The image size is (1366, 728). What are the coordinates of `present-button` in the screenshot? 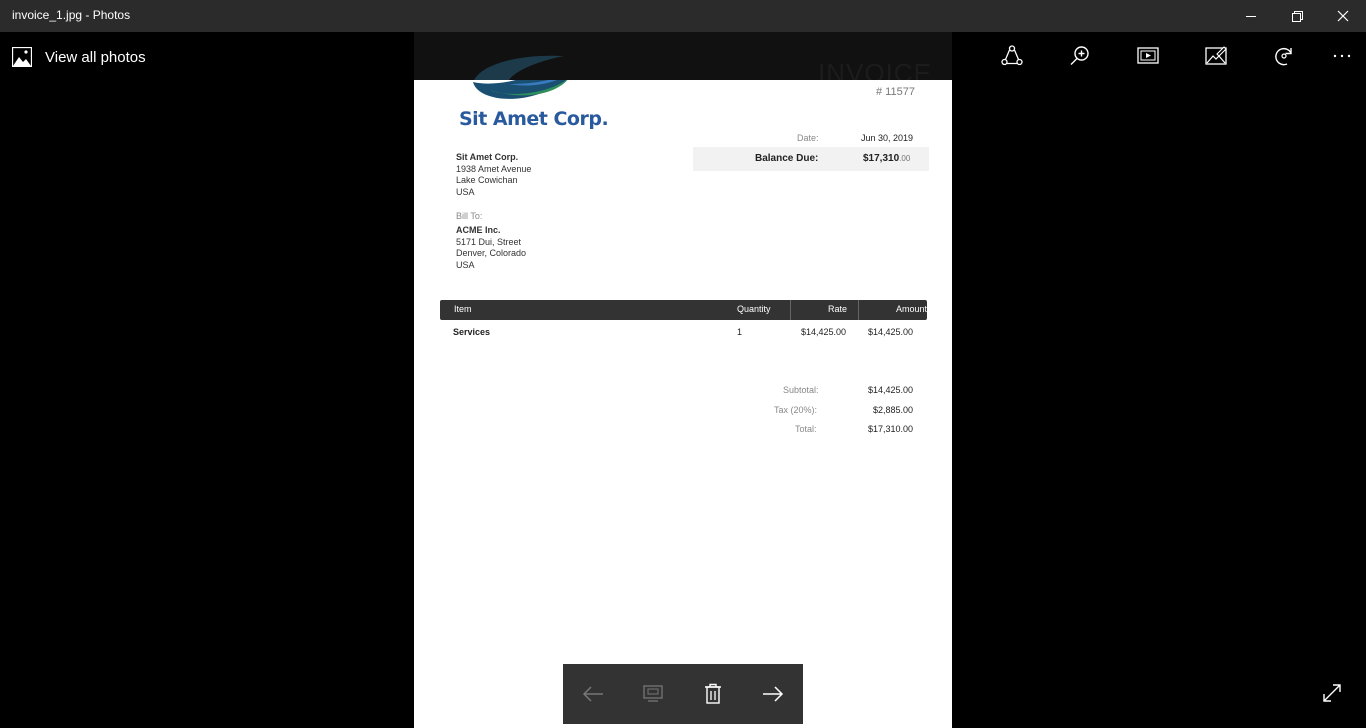 It's located at (653, 694).